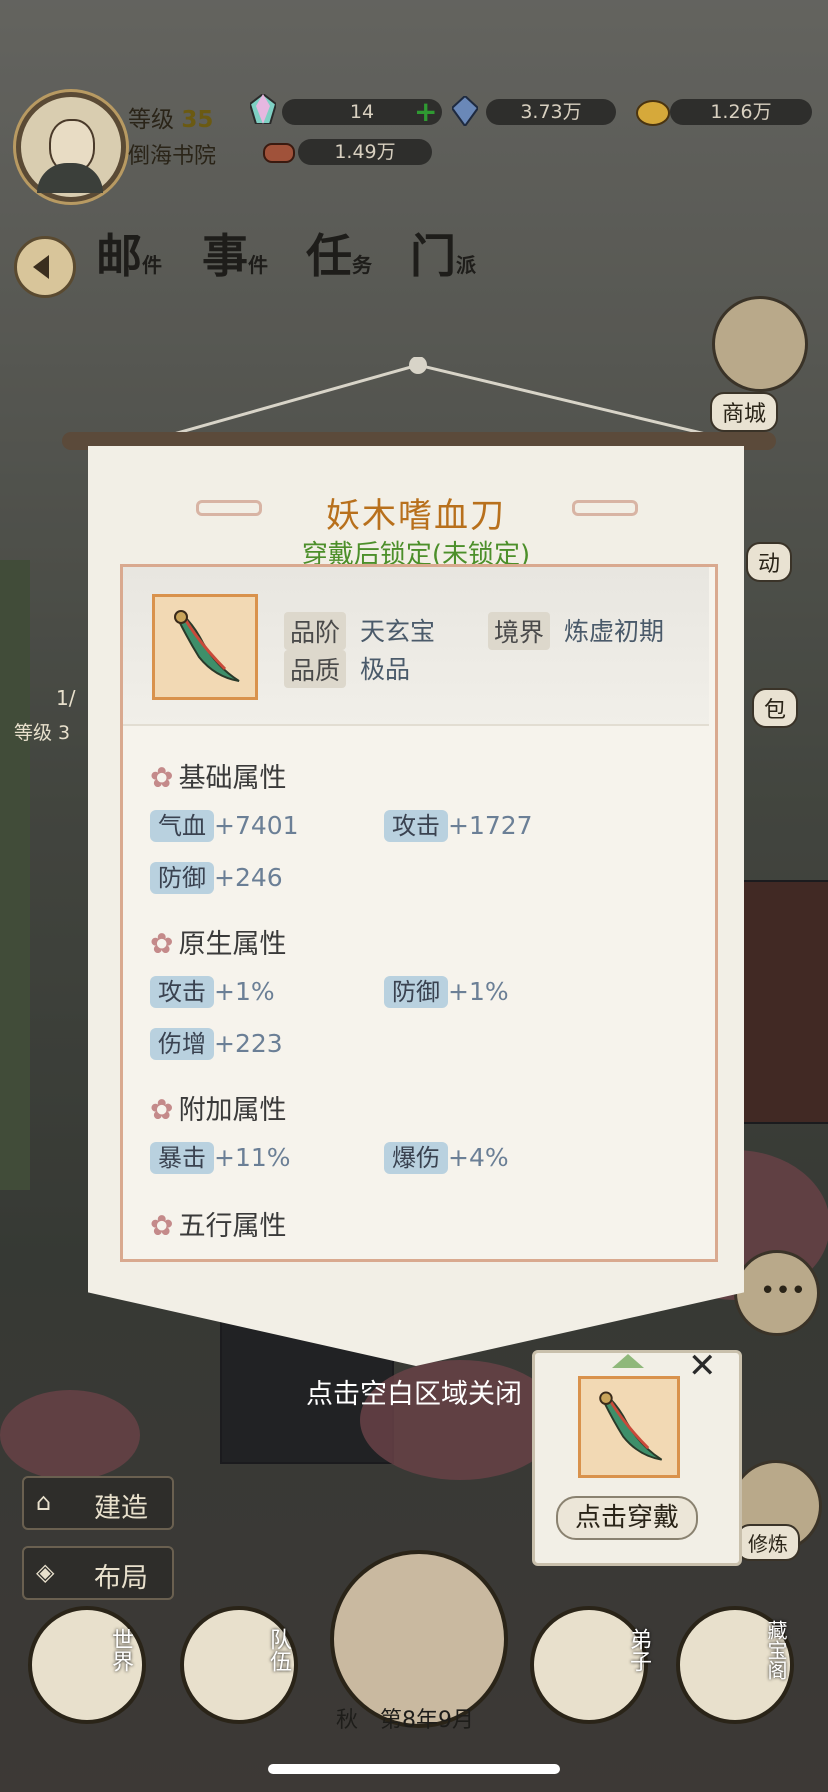  Describe the element at coordinates (702, 1366) in the screenshot. I see `close-icon: ✕` at that location.